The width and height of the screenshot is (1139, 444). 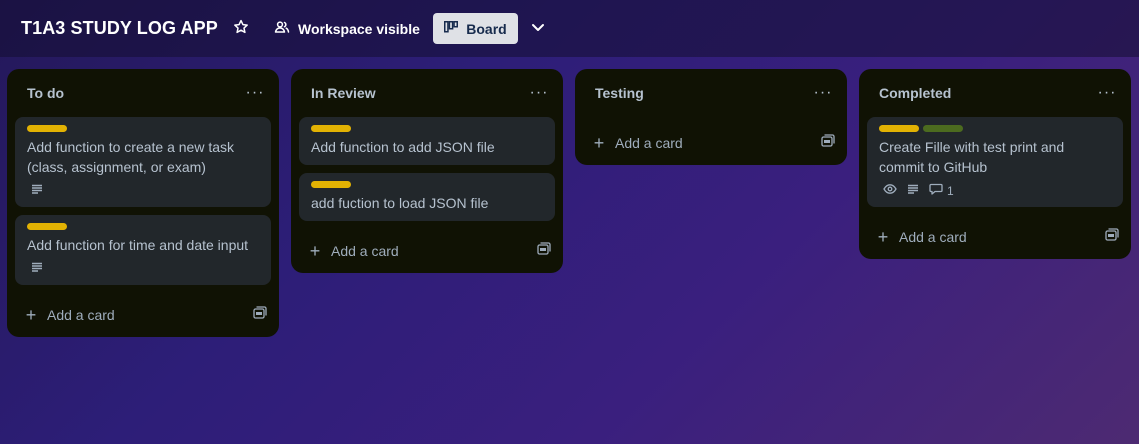 I want to click on list-header: In Review ···, so click(x=427, y=93).